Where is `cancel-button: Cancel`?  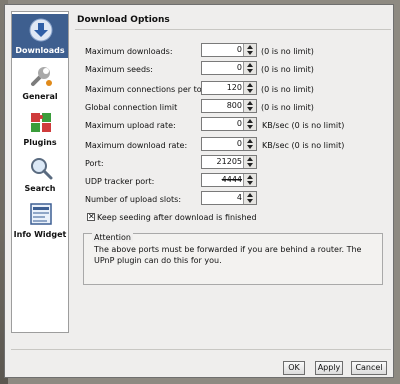 cancel-button: Cancel is located at coordinates (369, 368).